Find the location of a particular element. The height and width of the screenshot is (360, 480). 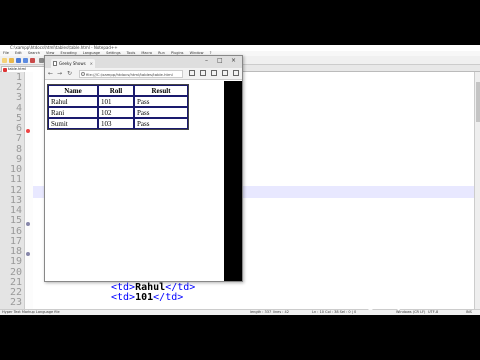

cell-name: Rahul is located at coordinates (73, 101).